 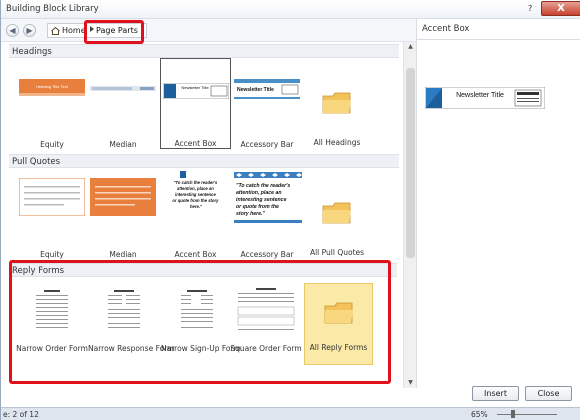 What do you see at coordinates (123, 106) in the screenshot?
I see `gallery-item-heading-median: Median` at bounding box center [123, 106].